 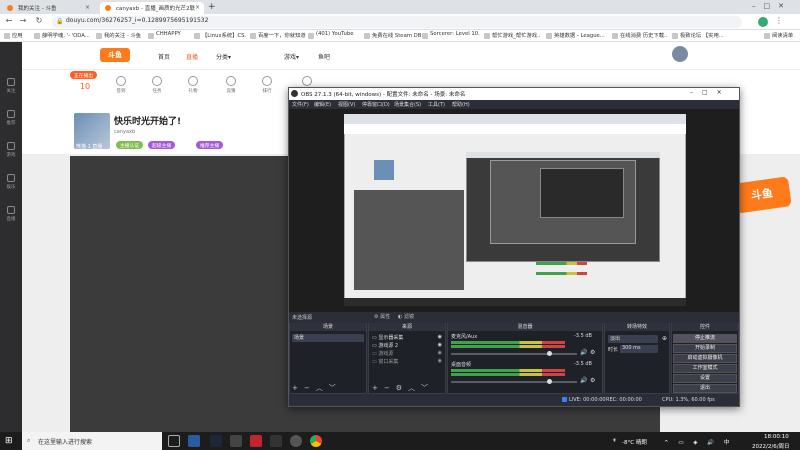 What do you see at coordinates (316, 441) in the screenshot?
I see `chrome-icon` at bounding box center [316, 441].